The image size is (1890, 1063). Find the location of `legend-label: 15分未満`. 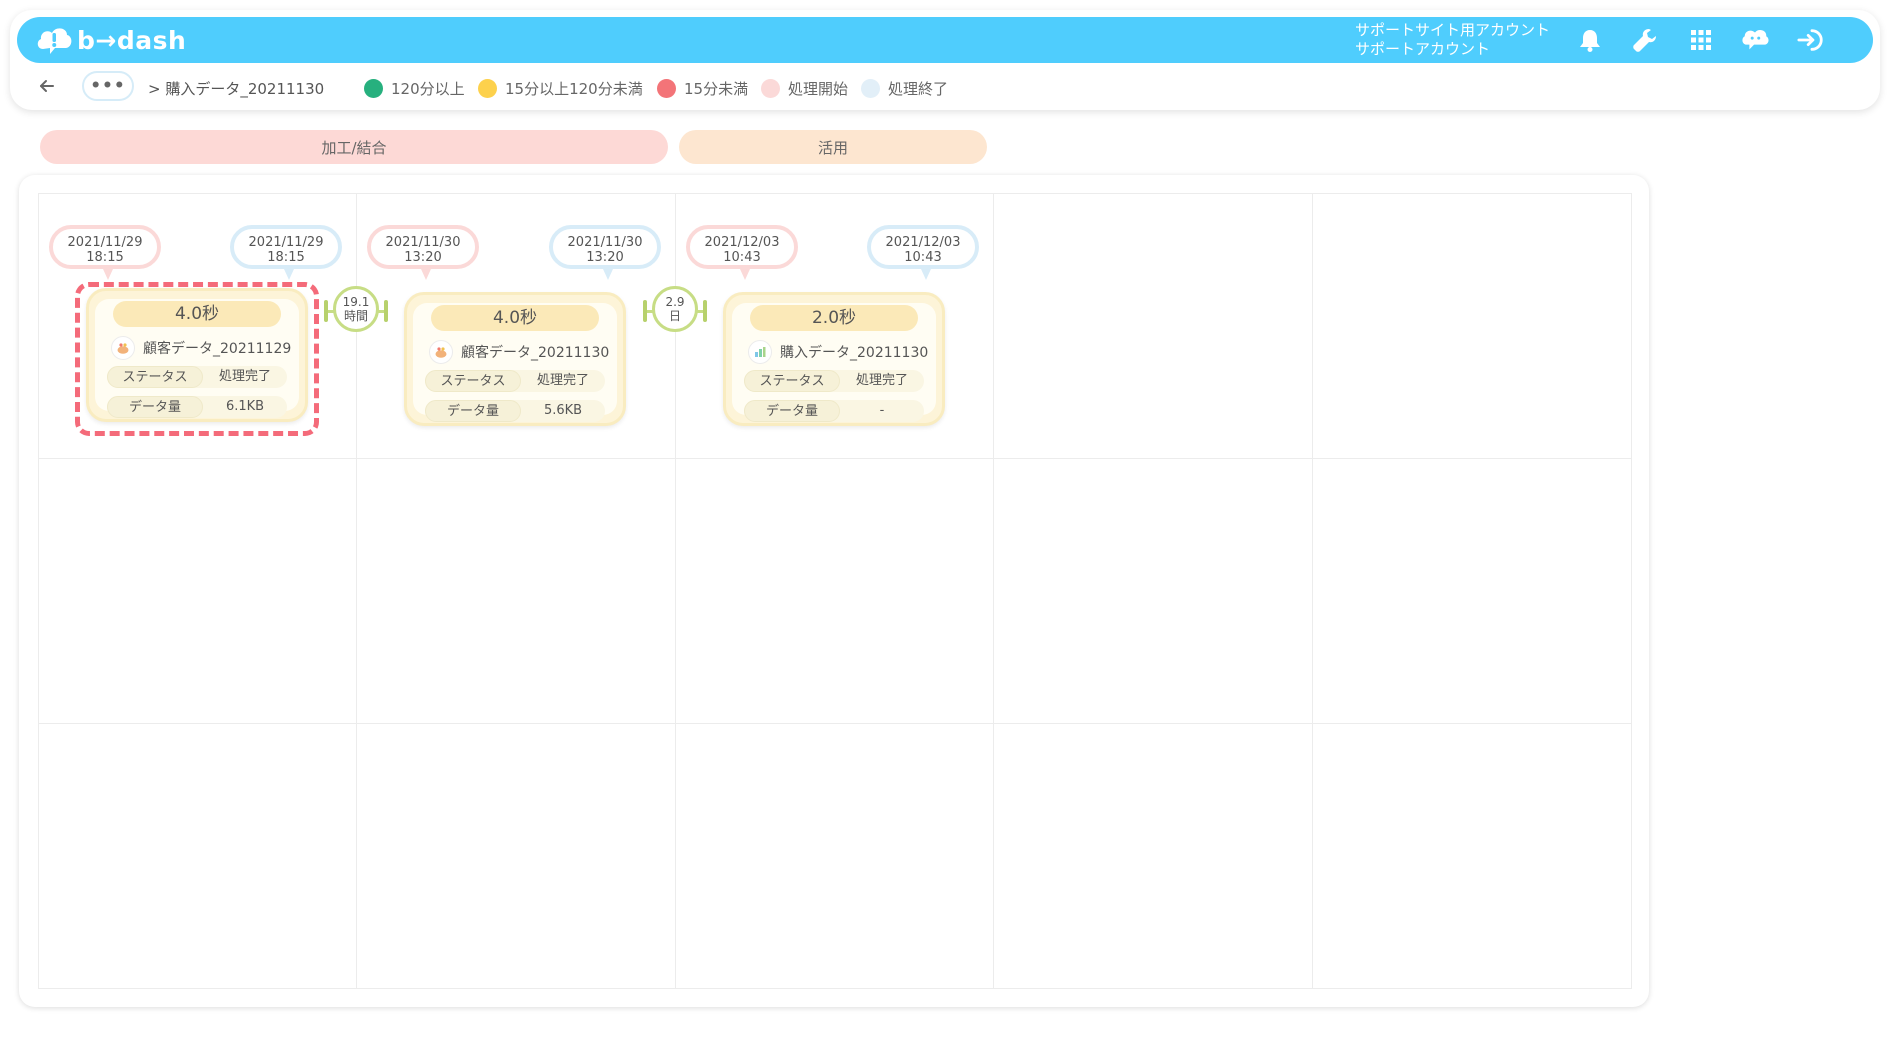

legend-label: 15分未満 is located at coordinates (716, 89).